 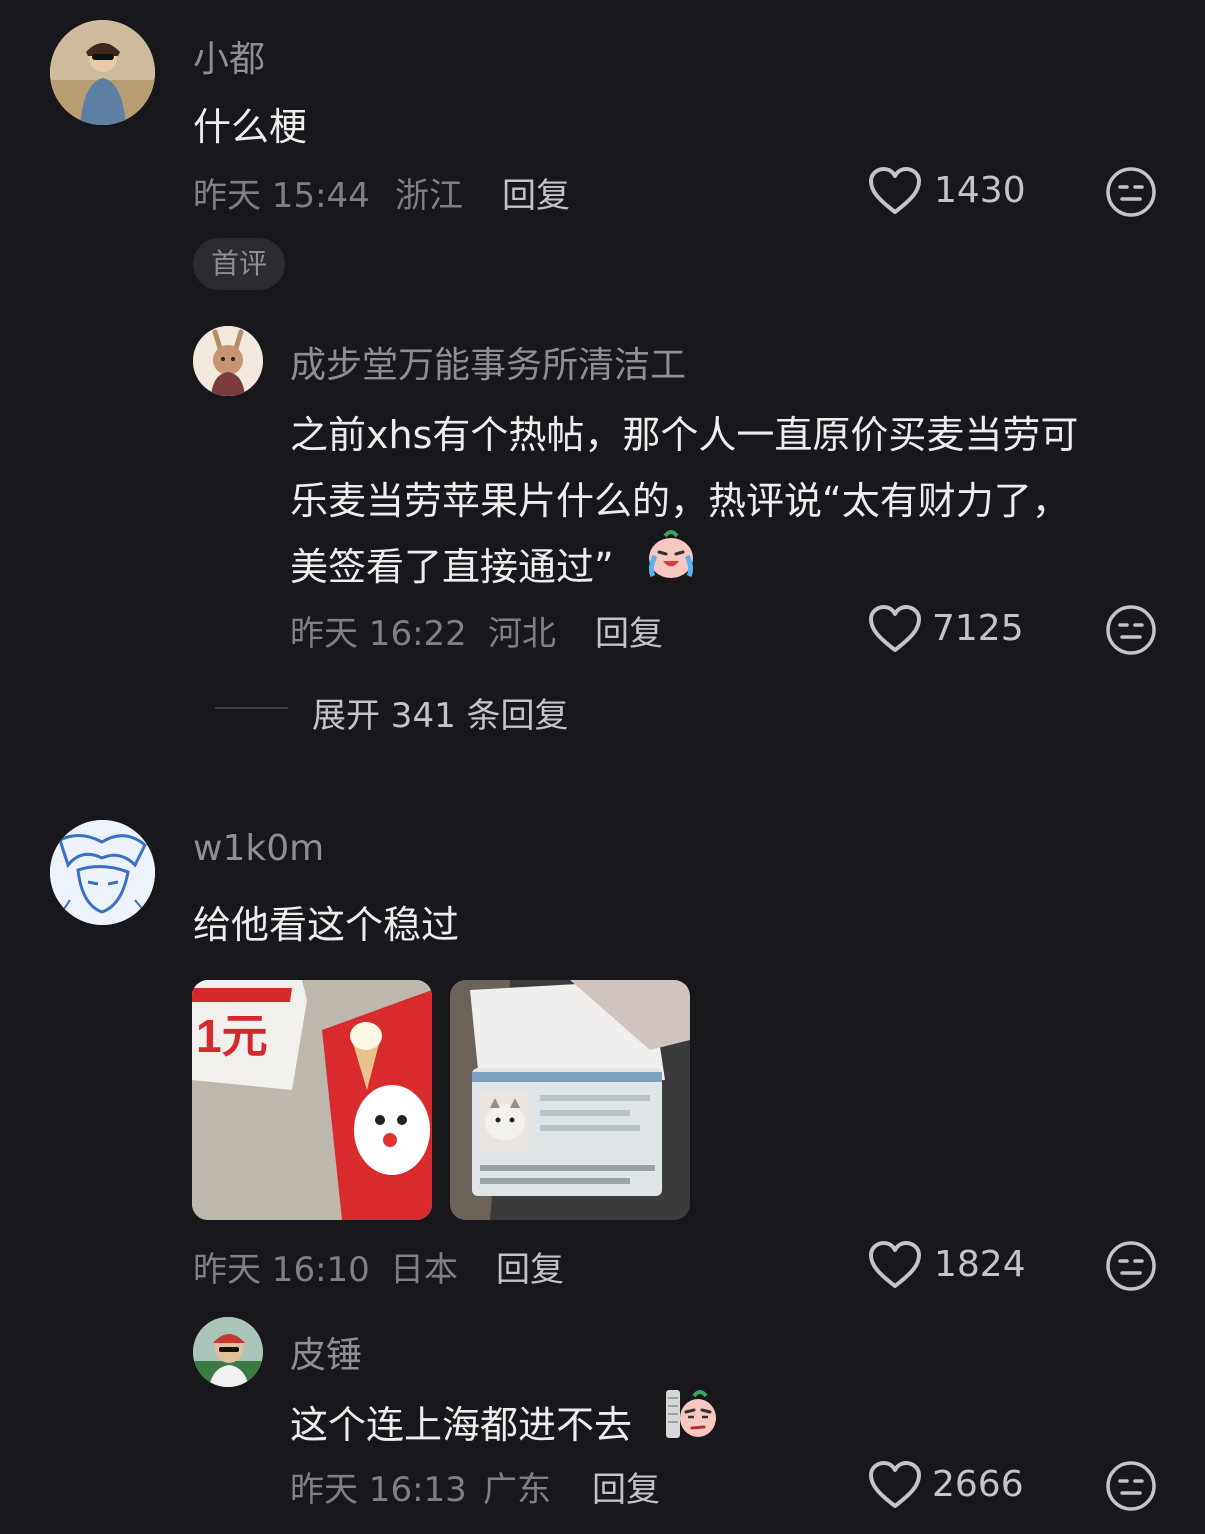 I want to click on reply-username: 皮锤, so click(x=326, y=1352).